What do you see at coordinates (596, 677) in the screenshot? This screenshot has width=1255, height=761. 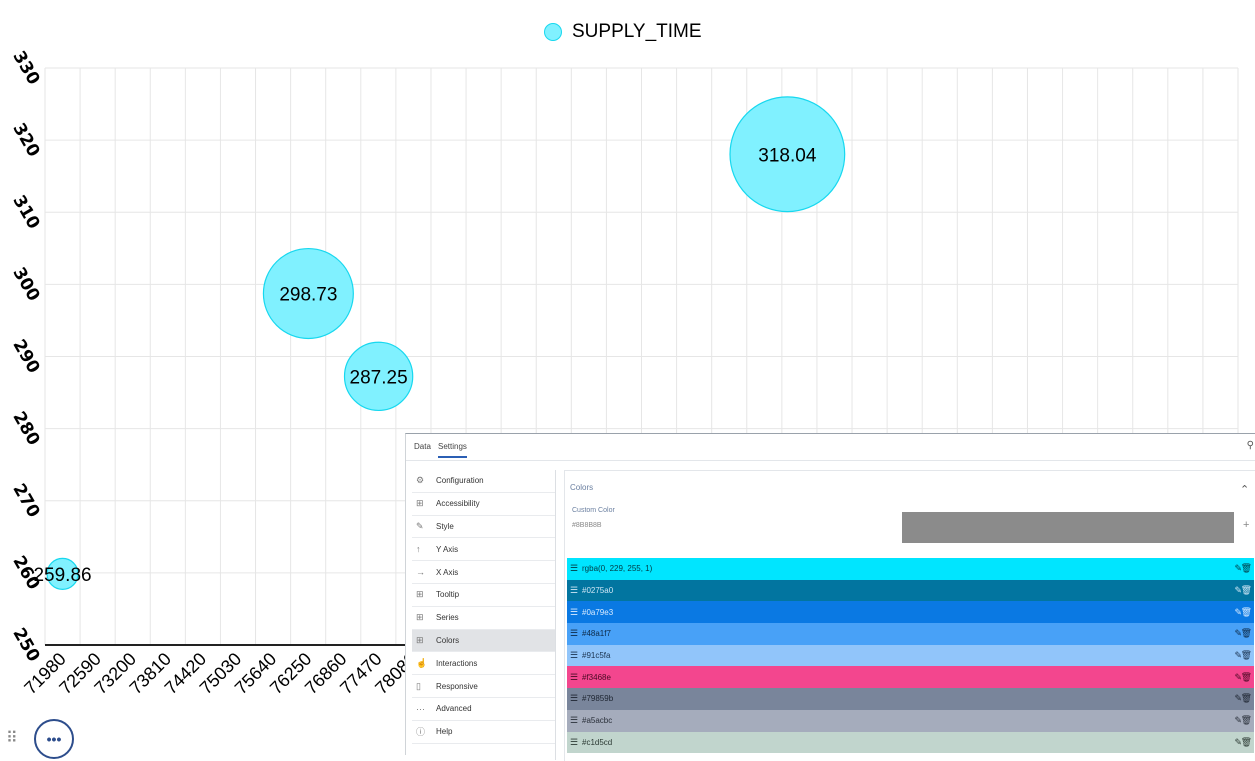 I see `color-label: #f3468e` at bounding box center [596, 677].